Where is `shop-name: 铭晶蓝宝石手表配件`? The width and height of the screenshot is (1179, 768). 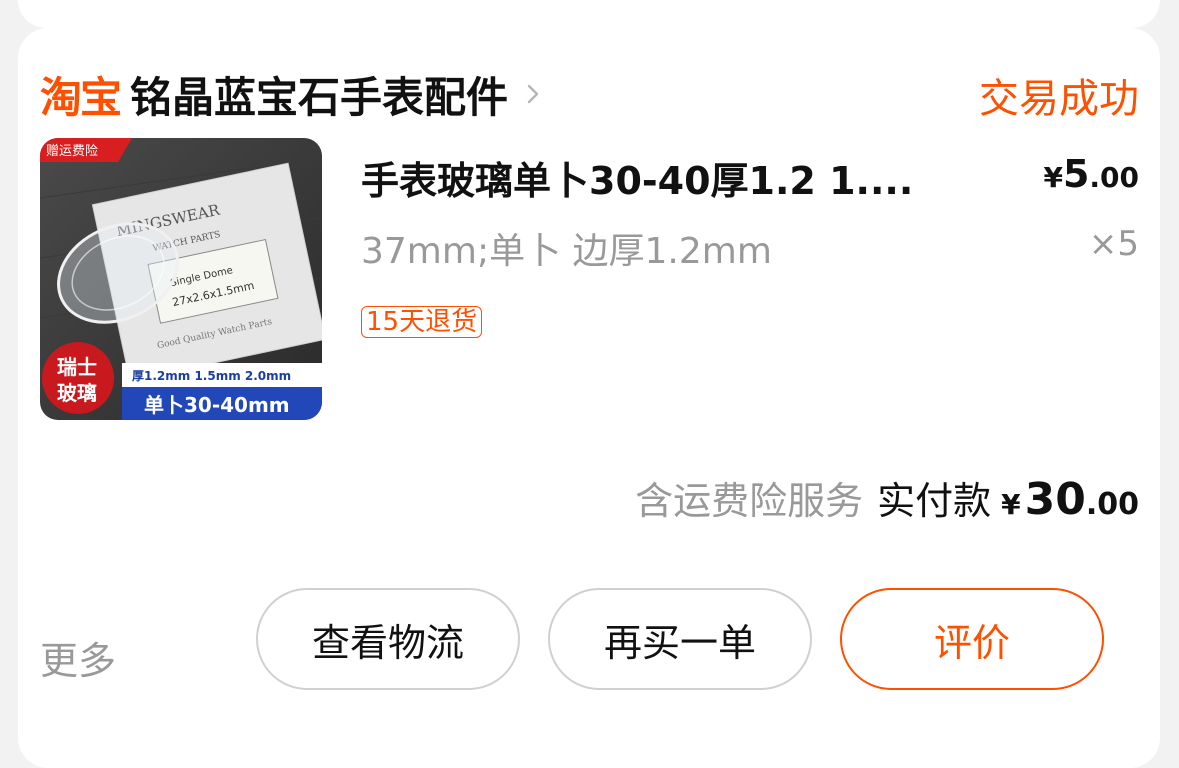
shop-name: 铭晶蓝宝石手表配件 is located at coordinates (319, 94).